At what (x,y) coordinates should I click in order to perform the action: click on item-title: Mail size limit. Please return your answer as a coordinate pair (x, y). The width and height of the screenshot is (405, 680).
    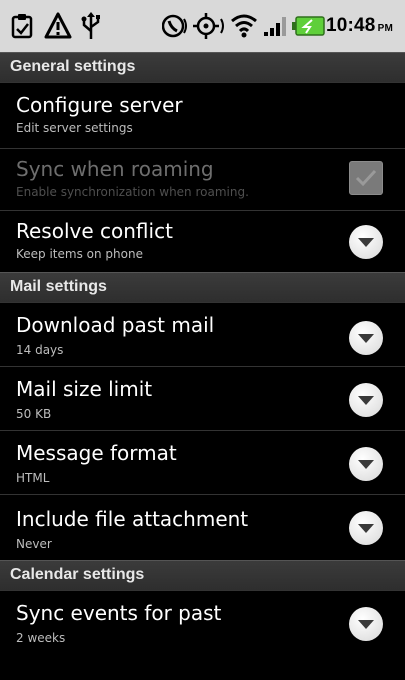
    Looking at the image, I should click on (84, 389).